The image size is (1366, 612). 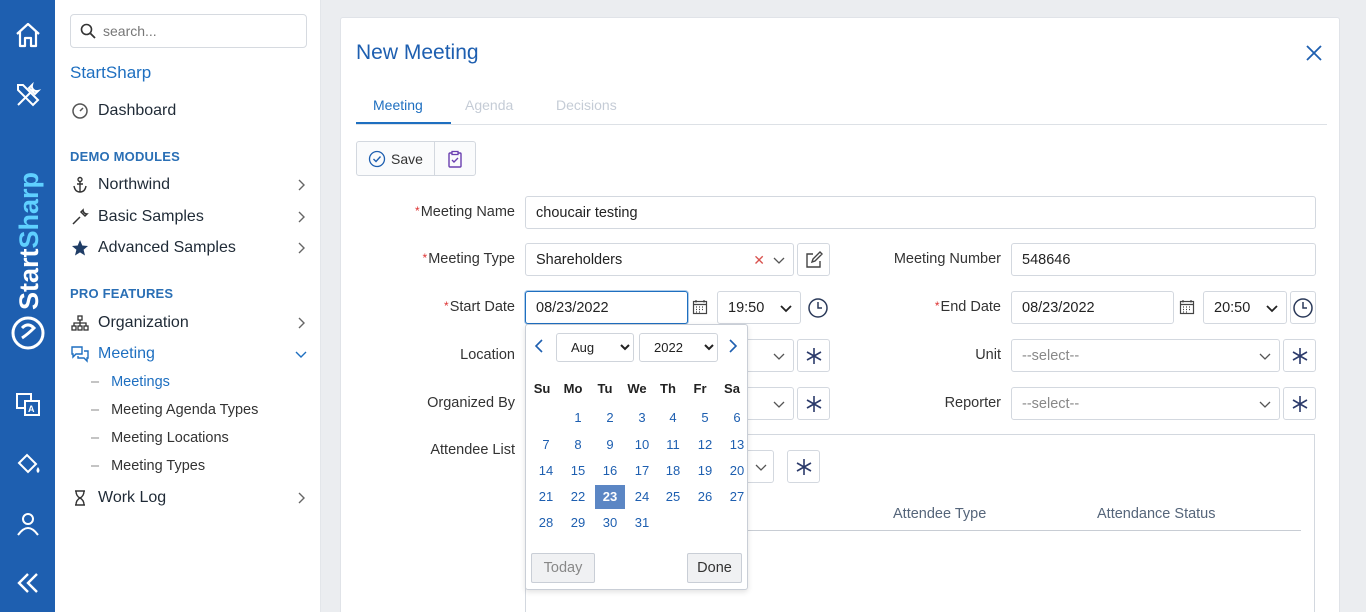 I want to click on user-icon, so click(x=28, y=524).